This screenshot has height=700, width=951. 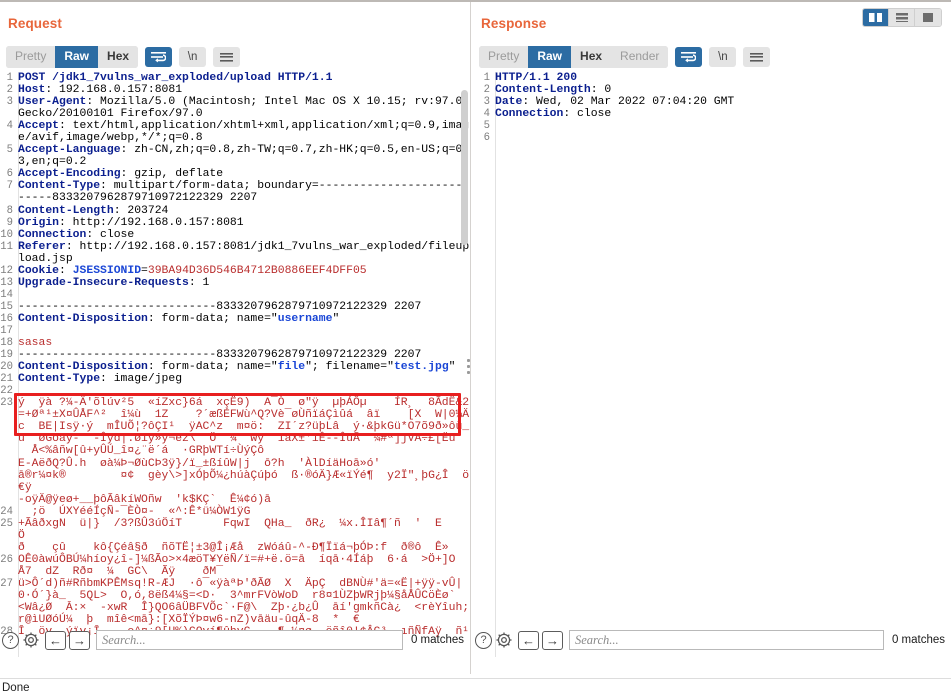 What do you see at coordinates (587, 114) in the screenshot?
I see `code-token: : close` at bounding box center [587, 114].